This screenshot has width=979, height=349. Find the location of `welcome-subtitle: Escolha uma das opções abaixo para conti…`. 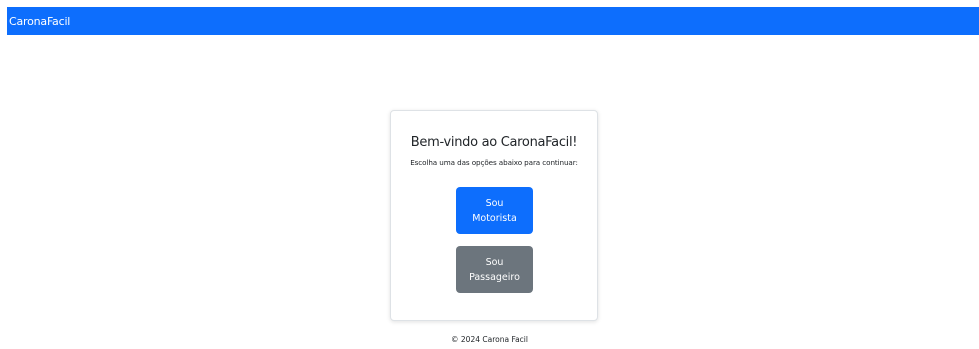

welcome-subtitle: Escolha uma das opções abaixo para conti… is located at coordinates (494, 162).